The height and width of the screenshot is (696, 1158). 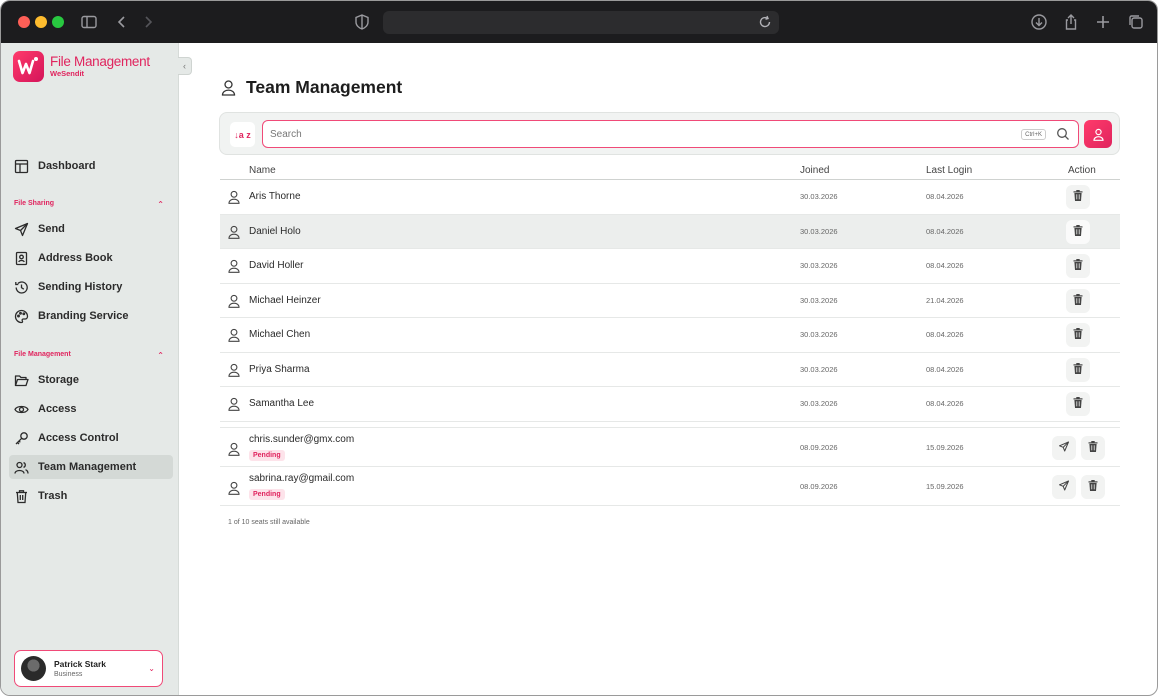 I want to click on page-header: Team Management, so click(x=311, y=87).